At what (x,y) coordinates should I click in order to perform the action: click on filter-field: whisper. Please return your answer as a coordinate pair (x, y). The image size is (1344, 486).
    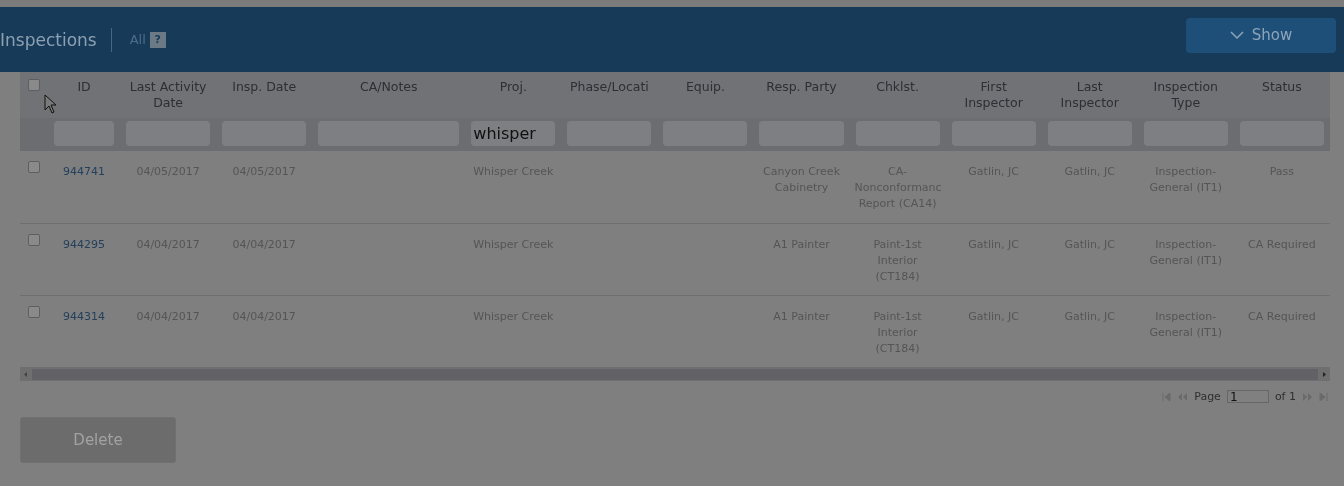
    Looking at the image, I should click on (513, 133).